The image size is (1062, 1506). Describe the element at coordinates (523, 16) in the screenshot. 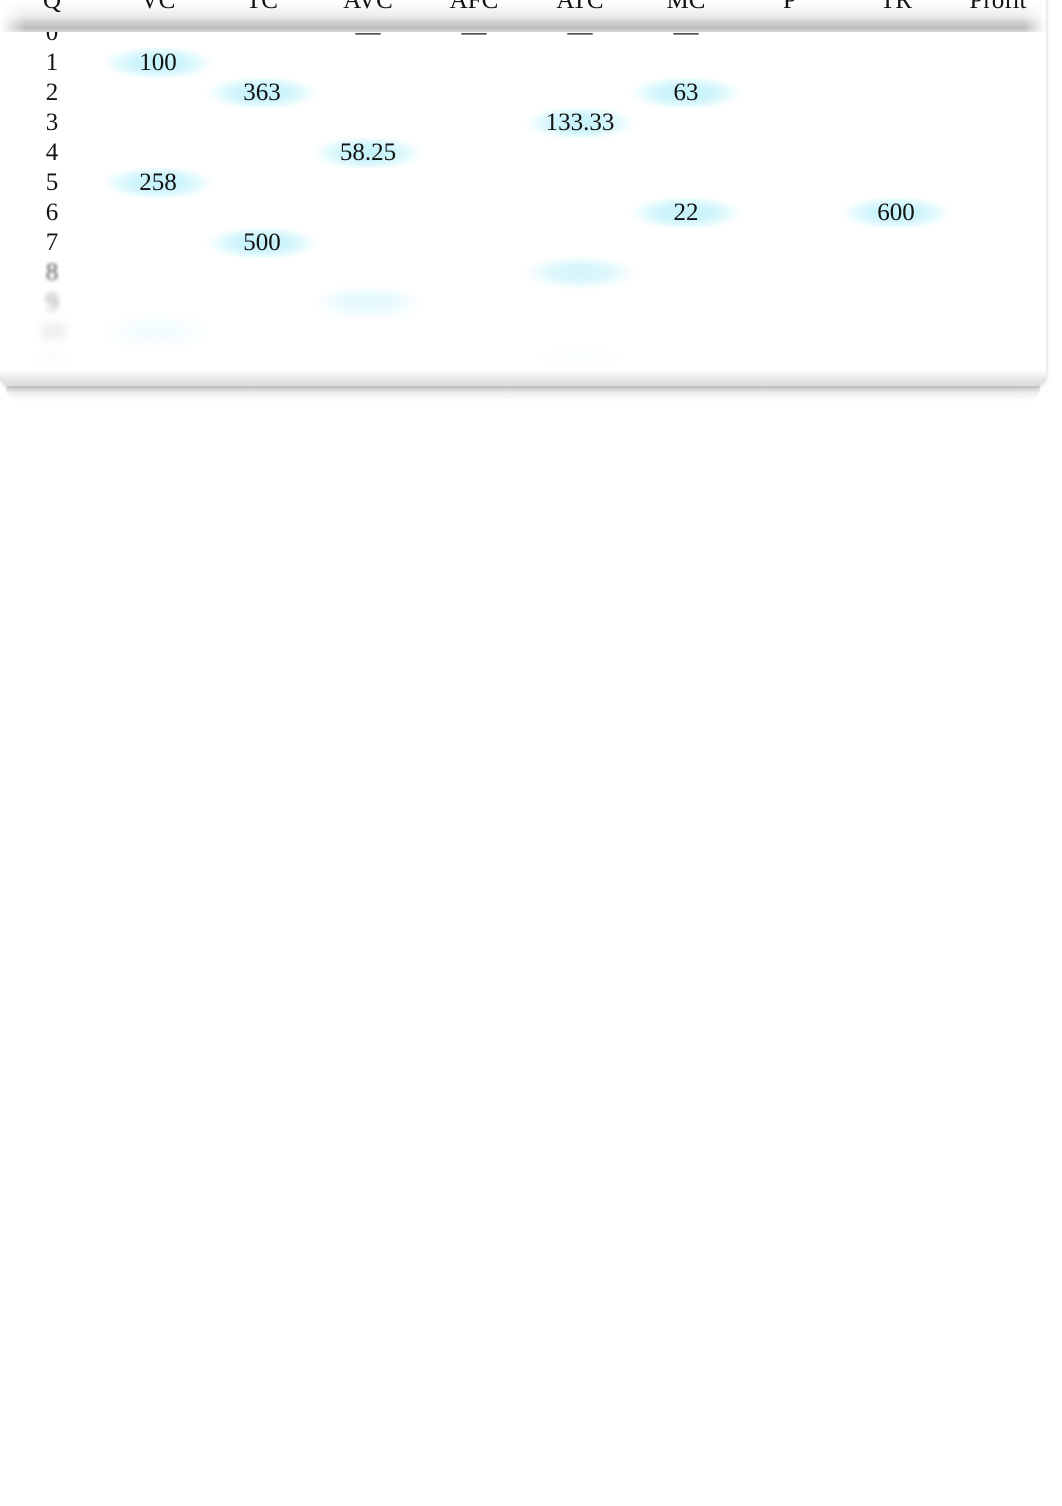

I see `cost-table-header-row: Q VC TC AVC AFC ATC MC P TR Profit` at that location.